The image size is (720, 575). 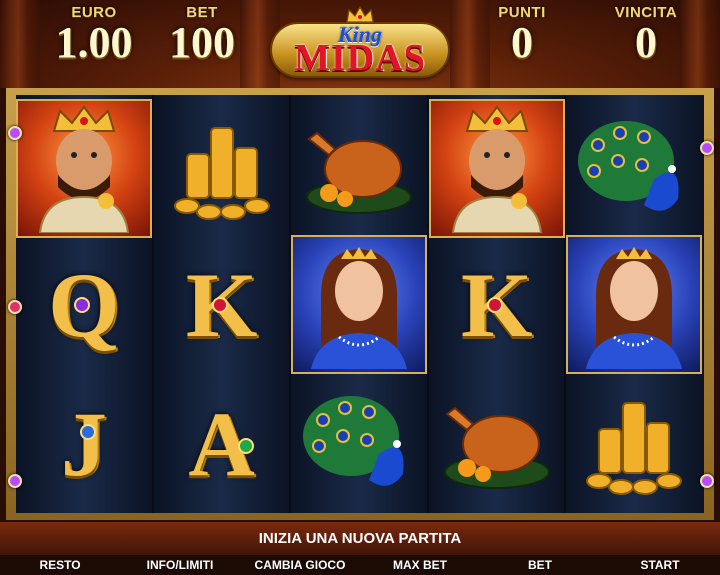 I want to click on punti-value: 0, so click(x=522, y=42).